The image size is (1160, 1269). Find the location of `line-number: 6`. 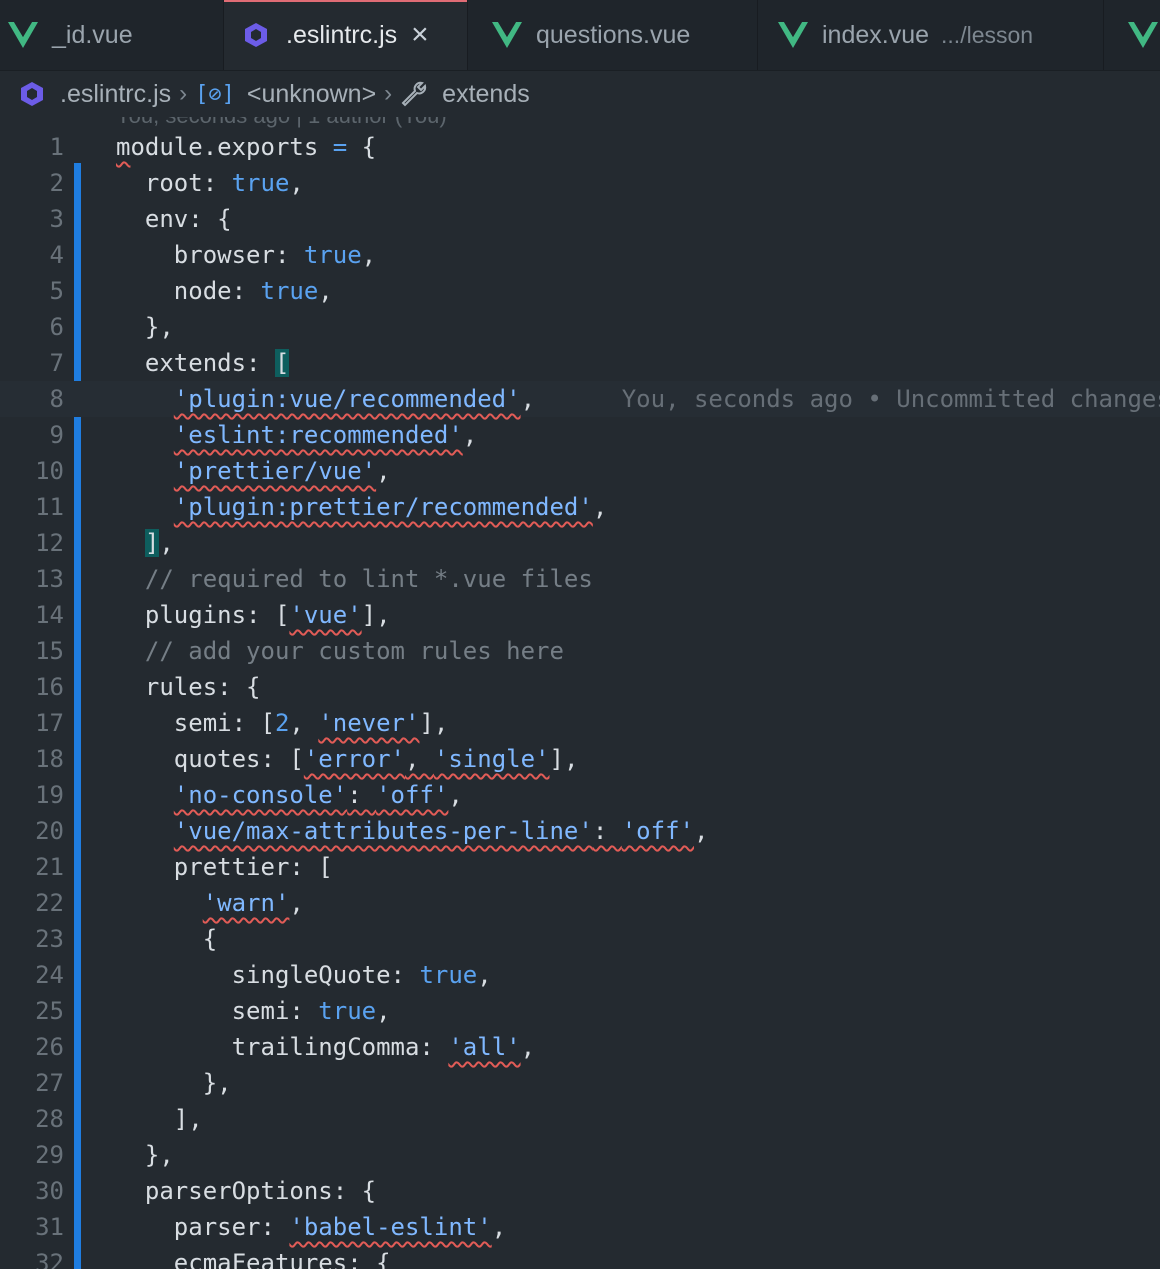

line-number: 6 is located at coordinates (32, 327).